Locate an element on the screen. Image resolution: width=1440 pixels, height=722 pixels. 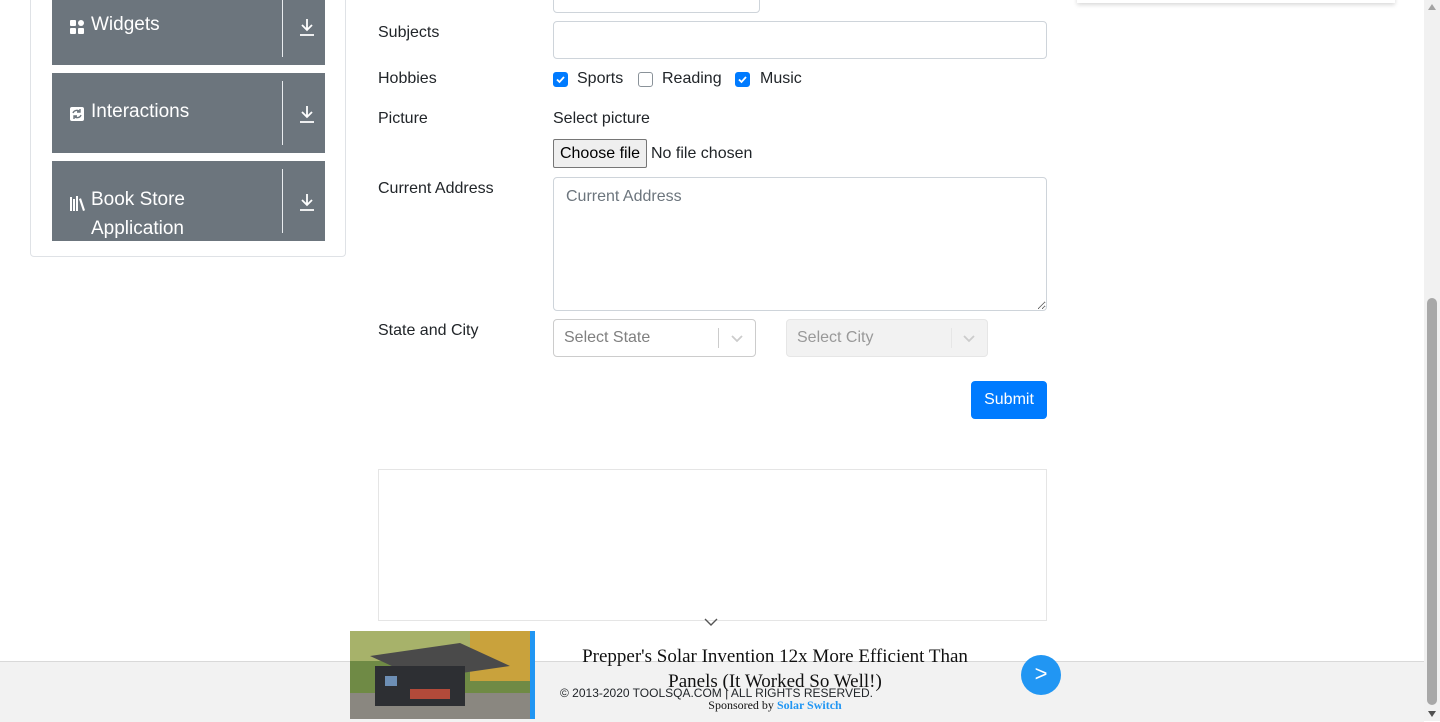
hobbies-label: Hobbies is located at coordinates (407, 78).